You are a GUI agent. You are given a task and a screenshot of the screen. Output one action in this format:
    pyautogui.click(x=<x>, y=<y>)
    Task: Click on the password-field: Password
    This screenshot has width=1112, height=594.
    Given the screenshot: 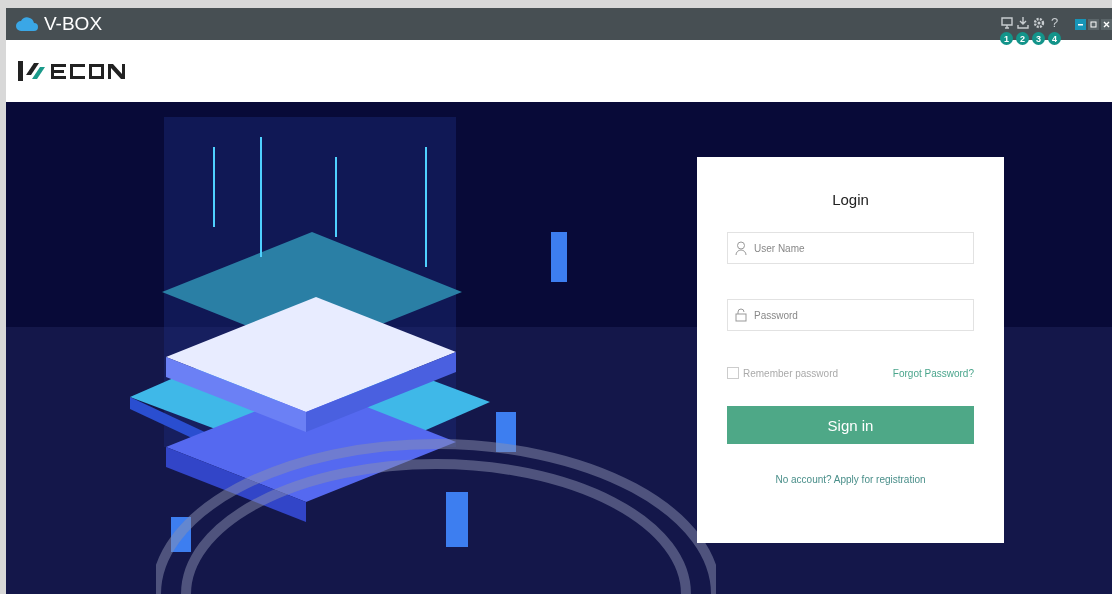 What is the action you would take?
    pyautogui.click(x=850, y=315)
    